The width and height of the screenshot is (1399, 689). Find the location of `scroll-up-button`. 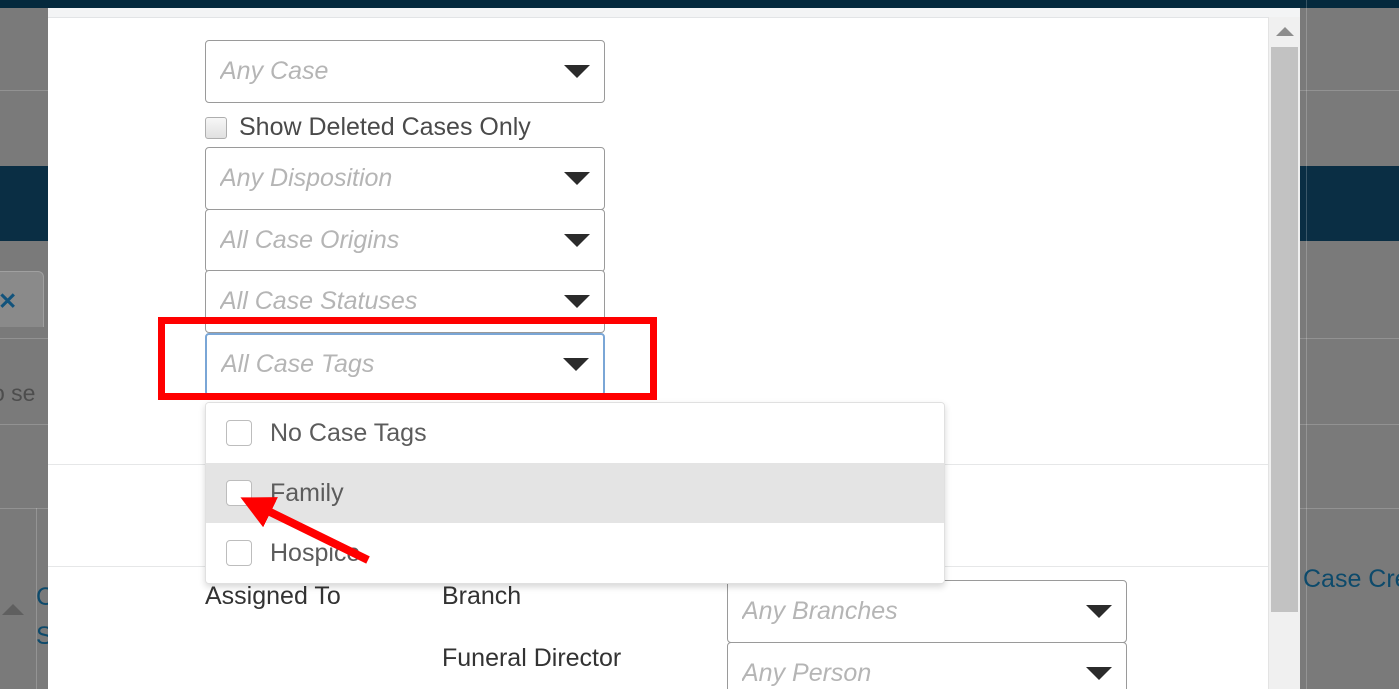

scroll-up-button is located at coordinates (1284, 31).